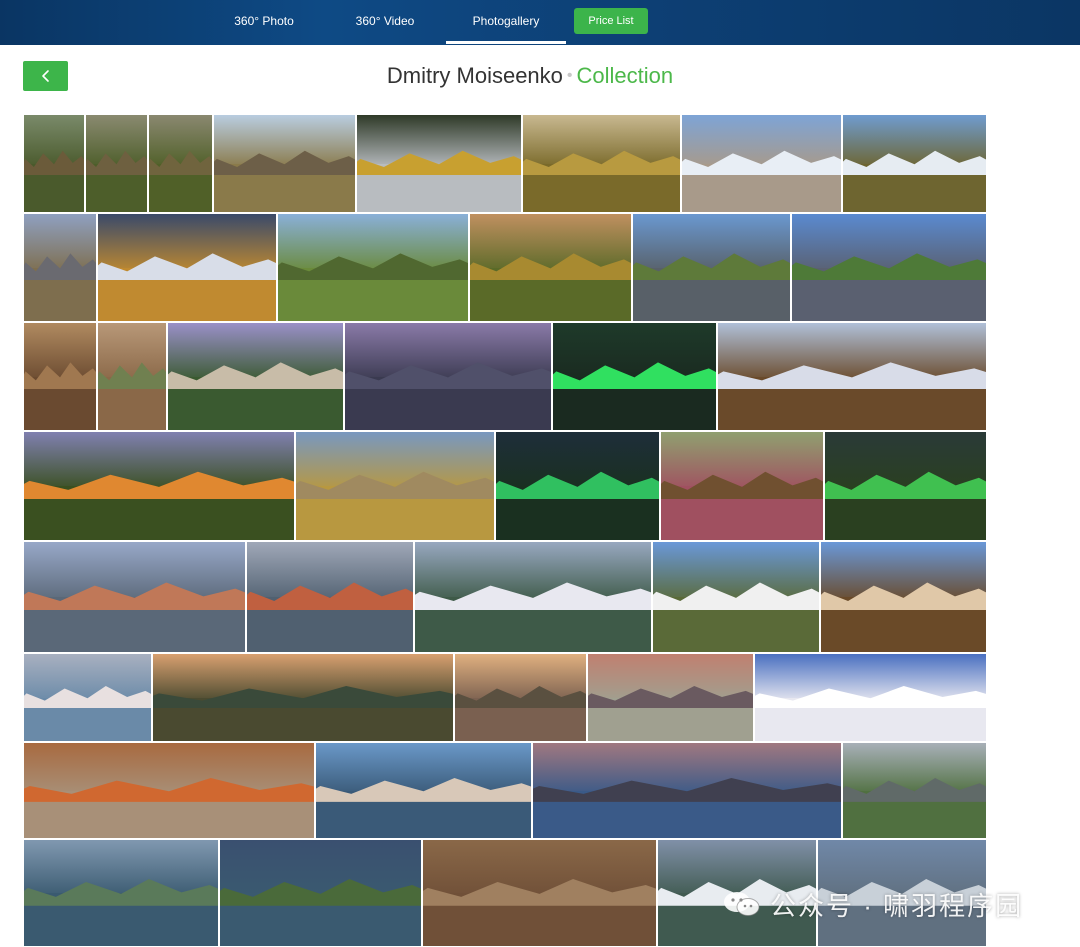 The height and width of the screenshot is (947, 1080). I want to click on wechat-icon, so click(742, 904).